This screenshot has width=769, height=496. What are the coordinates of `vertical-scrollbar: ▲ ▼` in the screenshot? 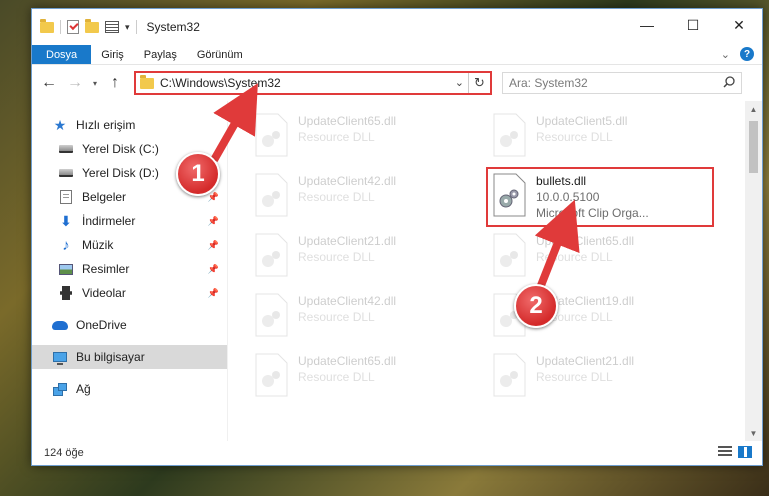 It's located at (753, 271).